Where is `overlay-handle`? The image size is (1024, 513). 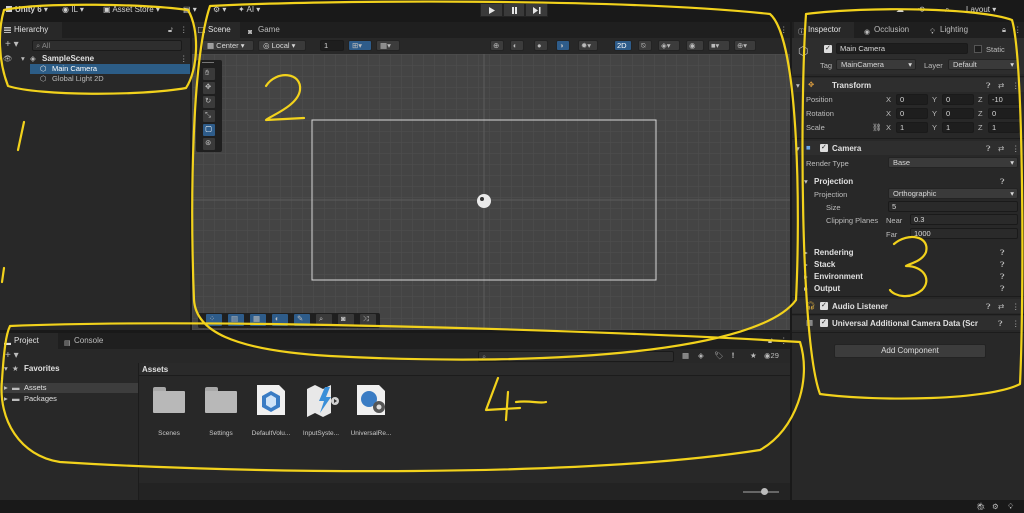
overlay-handle is located at coordinates (208, 62).